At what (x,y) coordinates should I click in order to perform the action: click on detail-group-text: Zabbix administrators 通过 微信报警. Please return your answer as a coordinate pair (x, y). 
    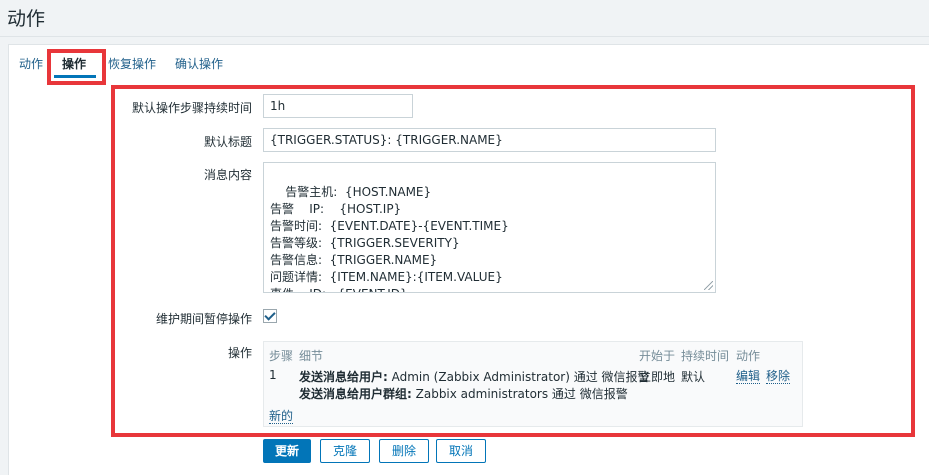
    Looking at the image, I should click on (519, 394).